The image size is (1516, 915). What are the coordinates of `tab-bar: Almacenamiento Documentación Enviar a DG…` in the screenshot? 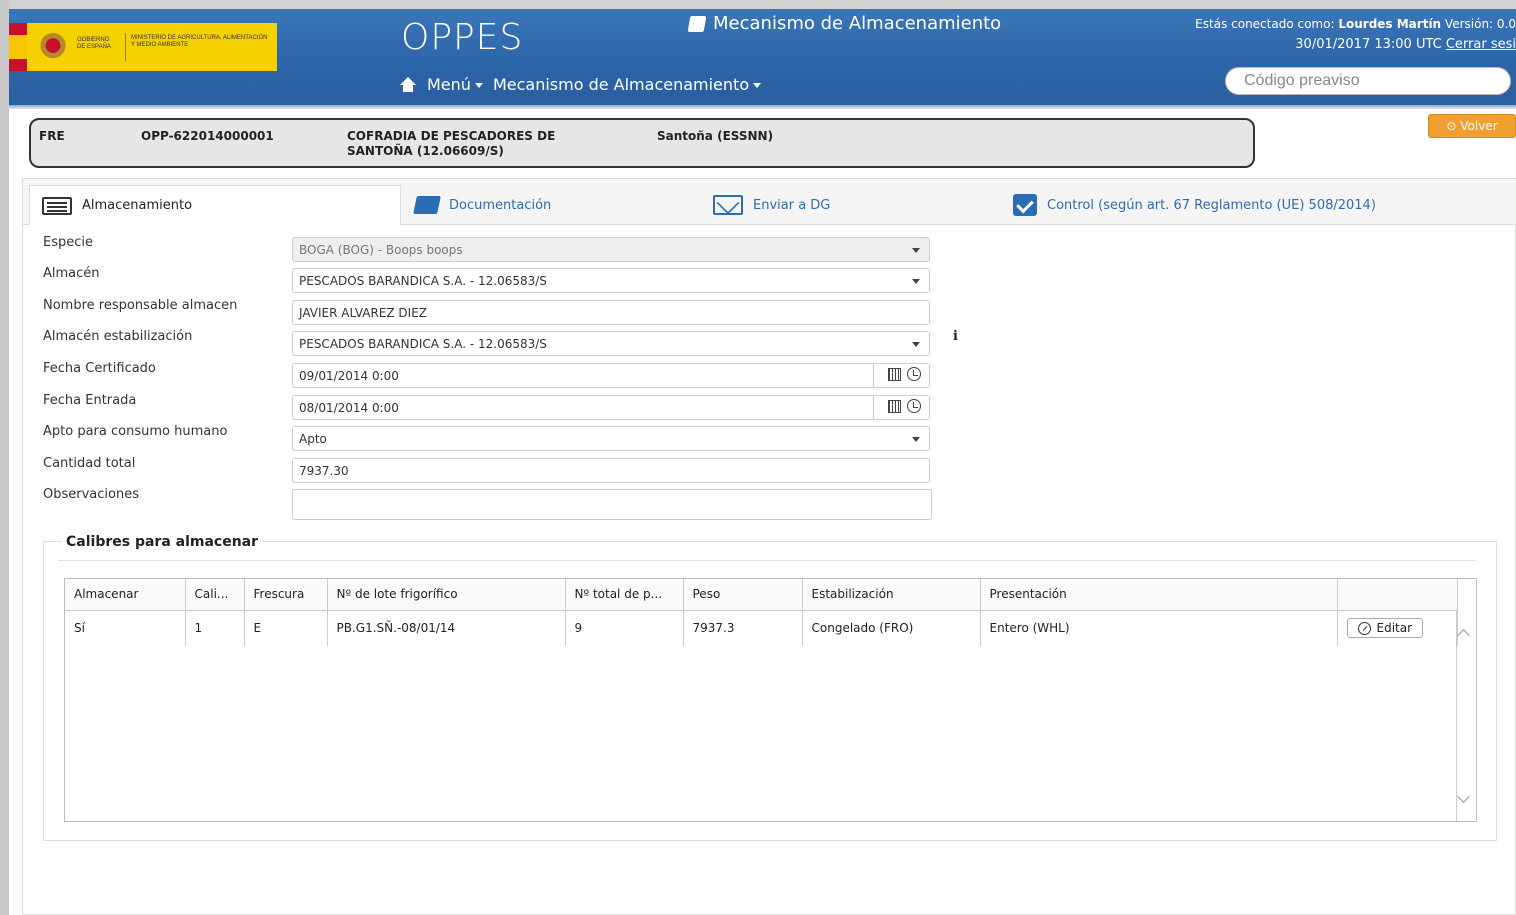 It's located at (769, 202).